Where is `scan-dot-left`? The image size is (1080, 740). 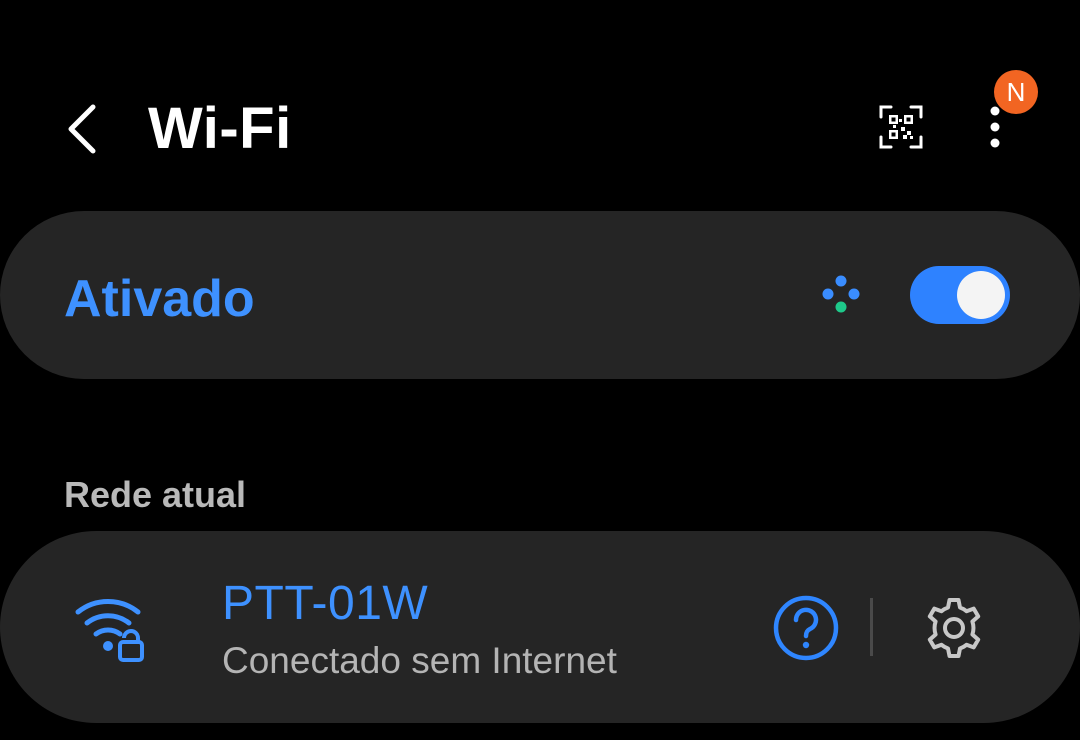 scan-dot-left is located at coordinates (828, 294).